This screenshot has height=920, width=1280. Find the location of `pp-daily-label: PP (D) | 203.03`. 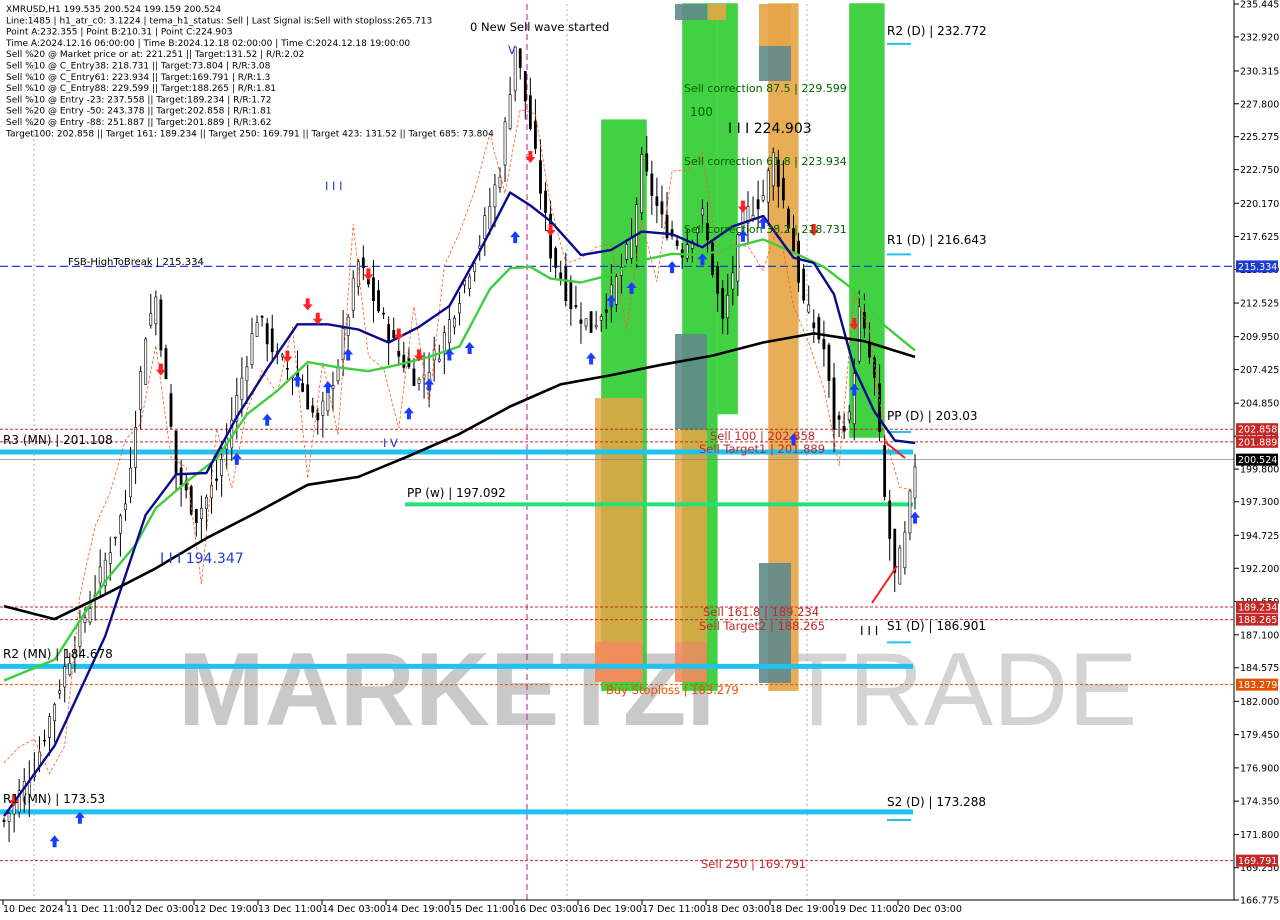

pp-daily-label: PP (D) | 203.03 is located at coordinates (932, 416).